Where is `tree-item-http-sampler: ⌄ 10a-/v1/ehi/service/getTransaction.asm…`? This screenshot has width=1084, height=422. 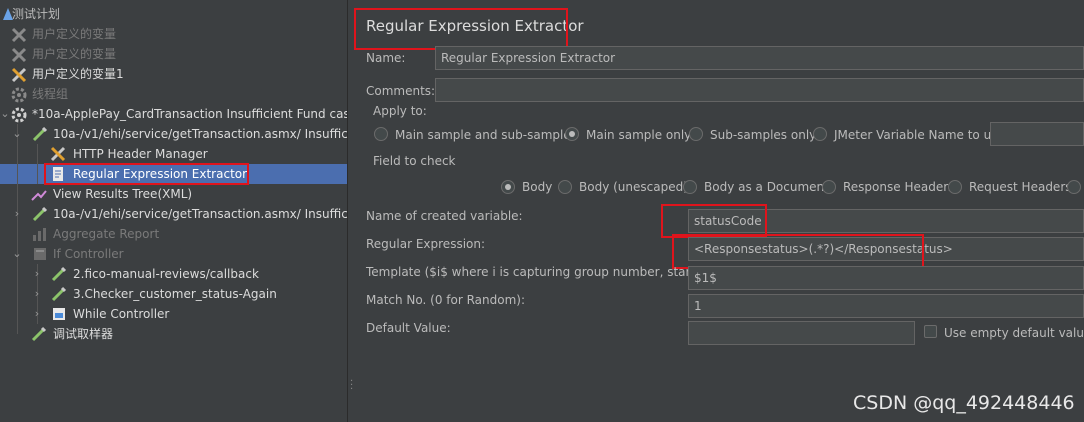 tree-item-http-sampler: ⌄ 10a-/v1/ehi/service/getTransaction.asm… is located at coordinates (173, 134).